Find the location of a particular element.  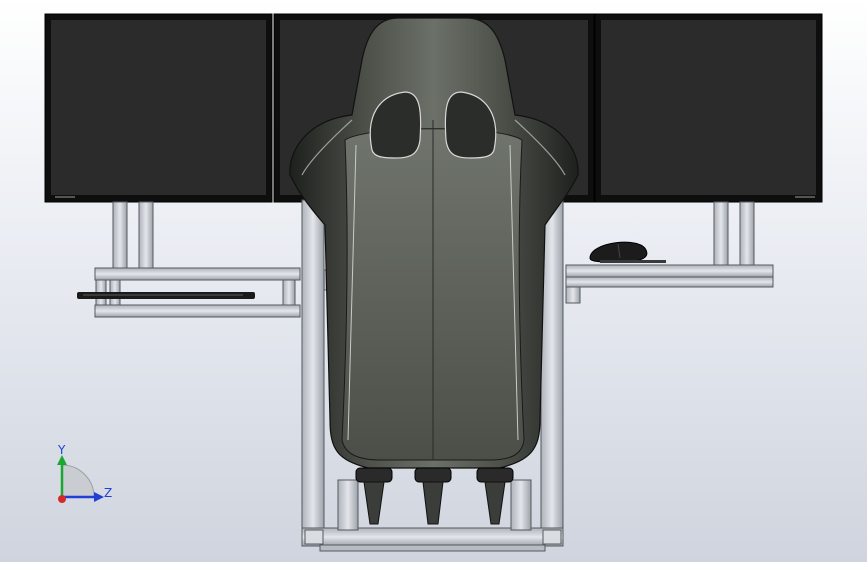

monitor-left is located at coordinates (158, 108).